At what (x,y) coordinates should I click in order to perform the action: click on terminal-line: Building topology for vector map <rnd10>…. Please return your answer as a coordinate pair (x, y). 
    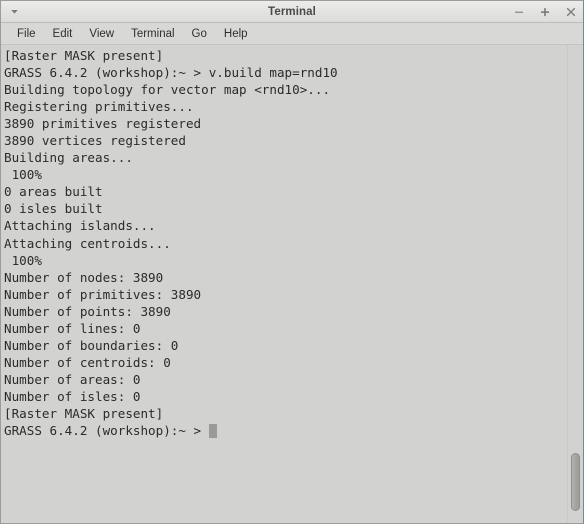
    Looking at the image, I should click on (167, 90).